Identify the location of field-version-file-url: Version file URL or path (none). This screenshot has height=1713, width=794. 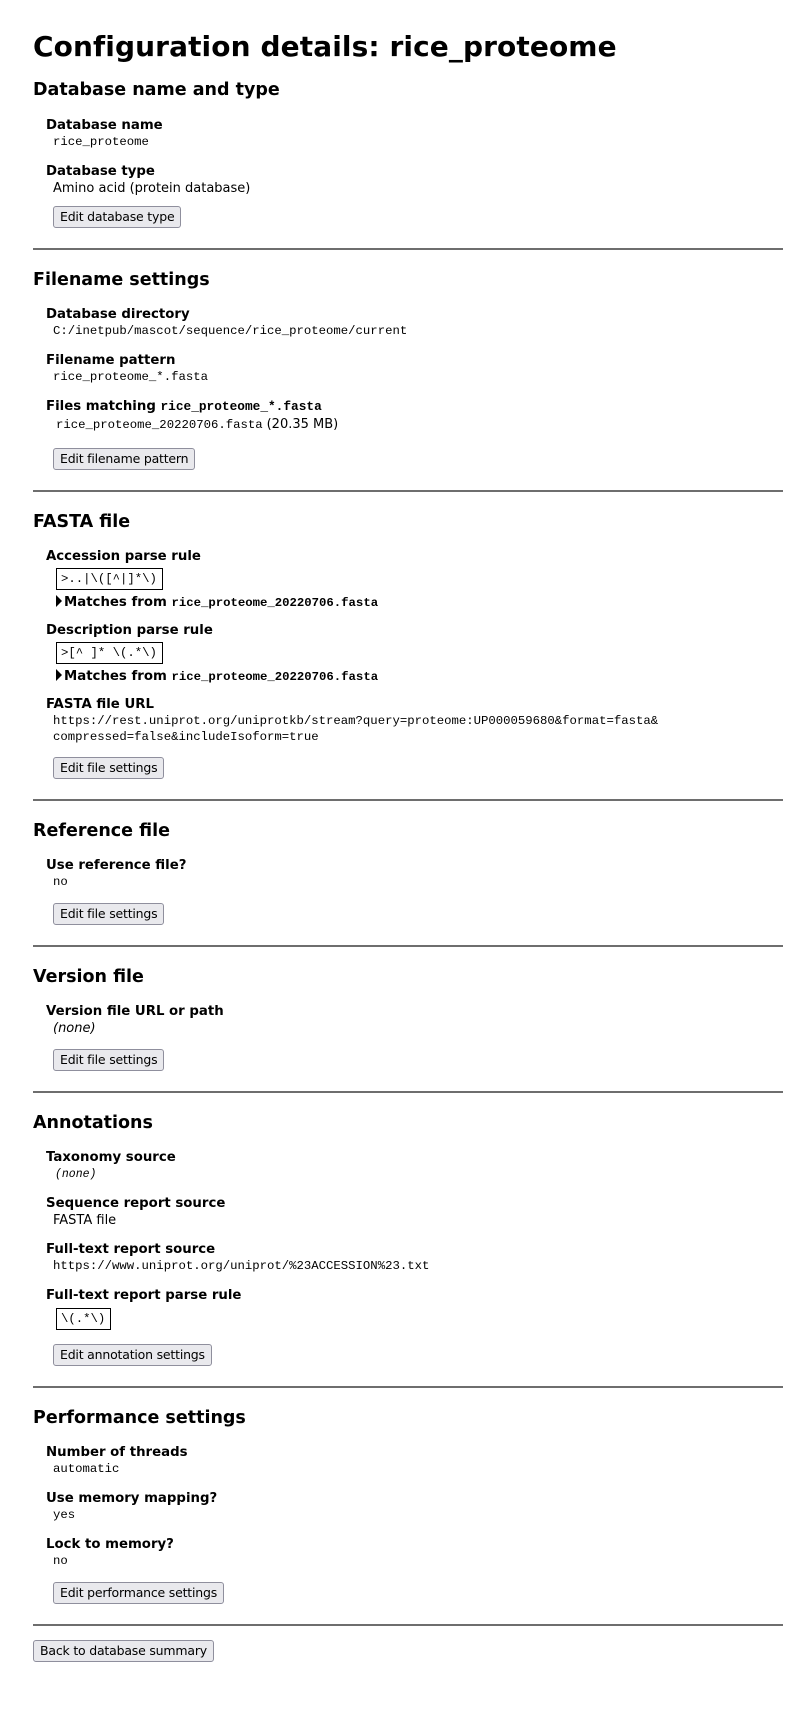
(408, 1020).